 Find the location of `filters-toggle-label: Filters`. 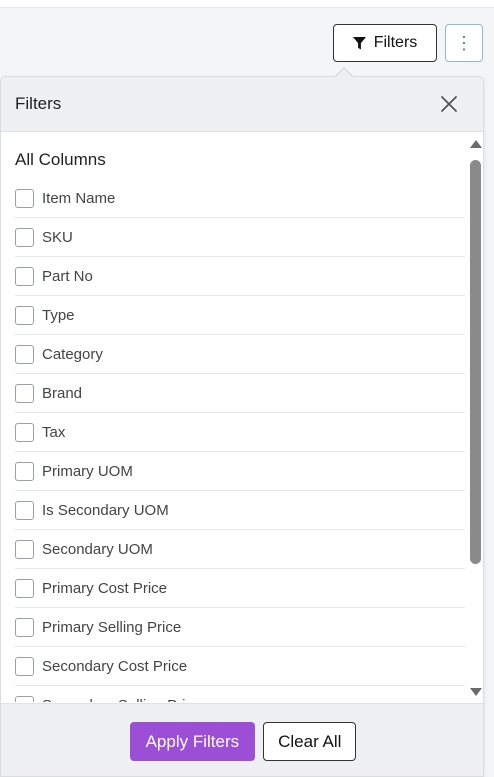

filters-toggle-label: Filters is located at coordinates (395, 42).